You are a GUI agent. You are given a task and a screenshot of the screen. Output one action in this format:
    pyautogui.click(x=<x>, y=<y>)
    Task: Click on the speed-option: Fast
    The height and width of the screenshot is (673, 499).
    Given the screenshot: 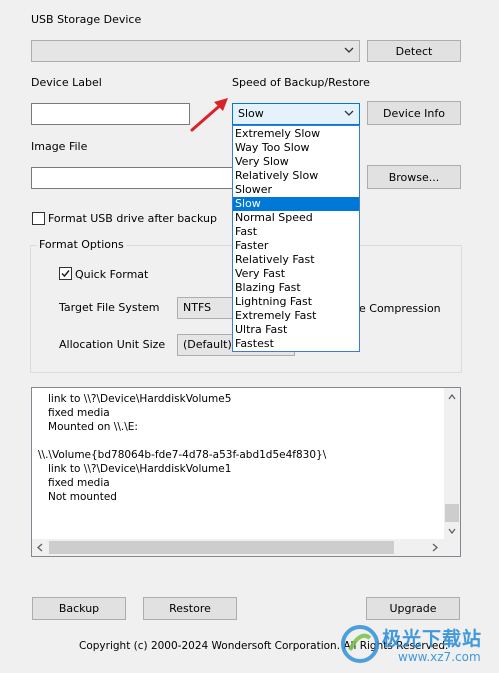 What is the action you would take?
    pyautogui.click(x=296, y=232)
    